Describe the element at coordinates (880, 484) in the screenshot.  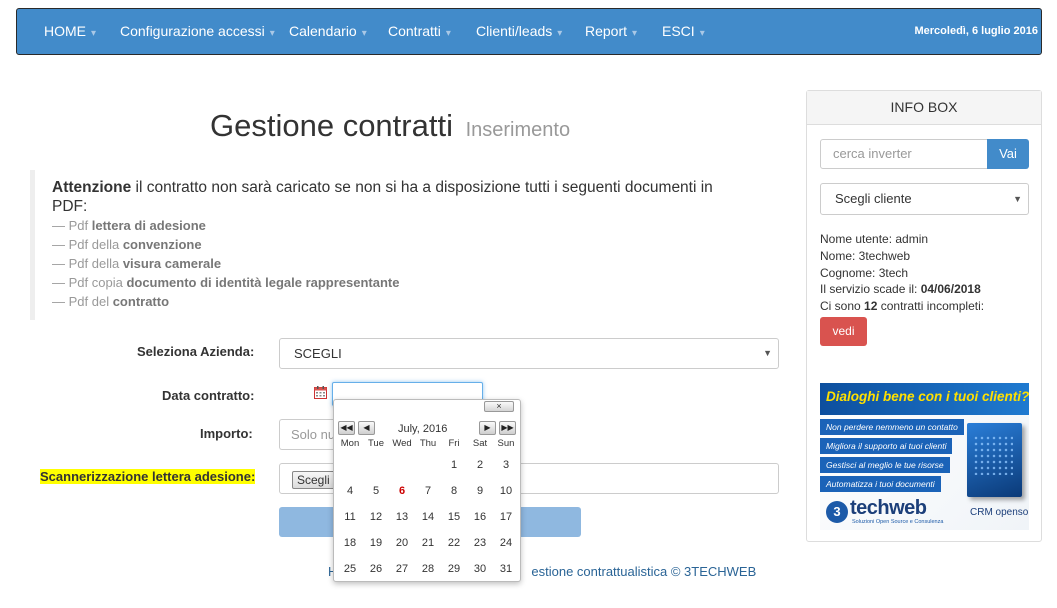
I see `banner-line: Automatizza i tuoi documenti` at that location.